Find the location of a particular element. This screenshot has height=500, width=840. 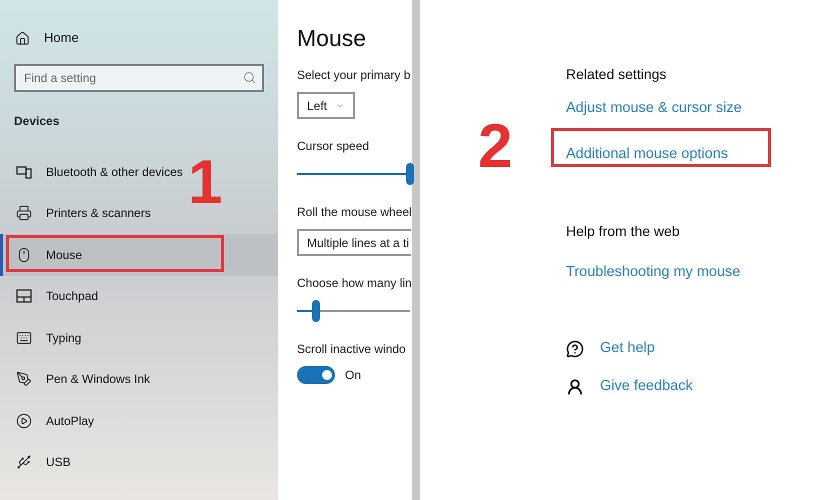

section-heading: Related settings is located at coordinates (617, 74).